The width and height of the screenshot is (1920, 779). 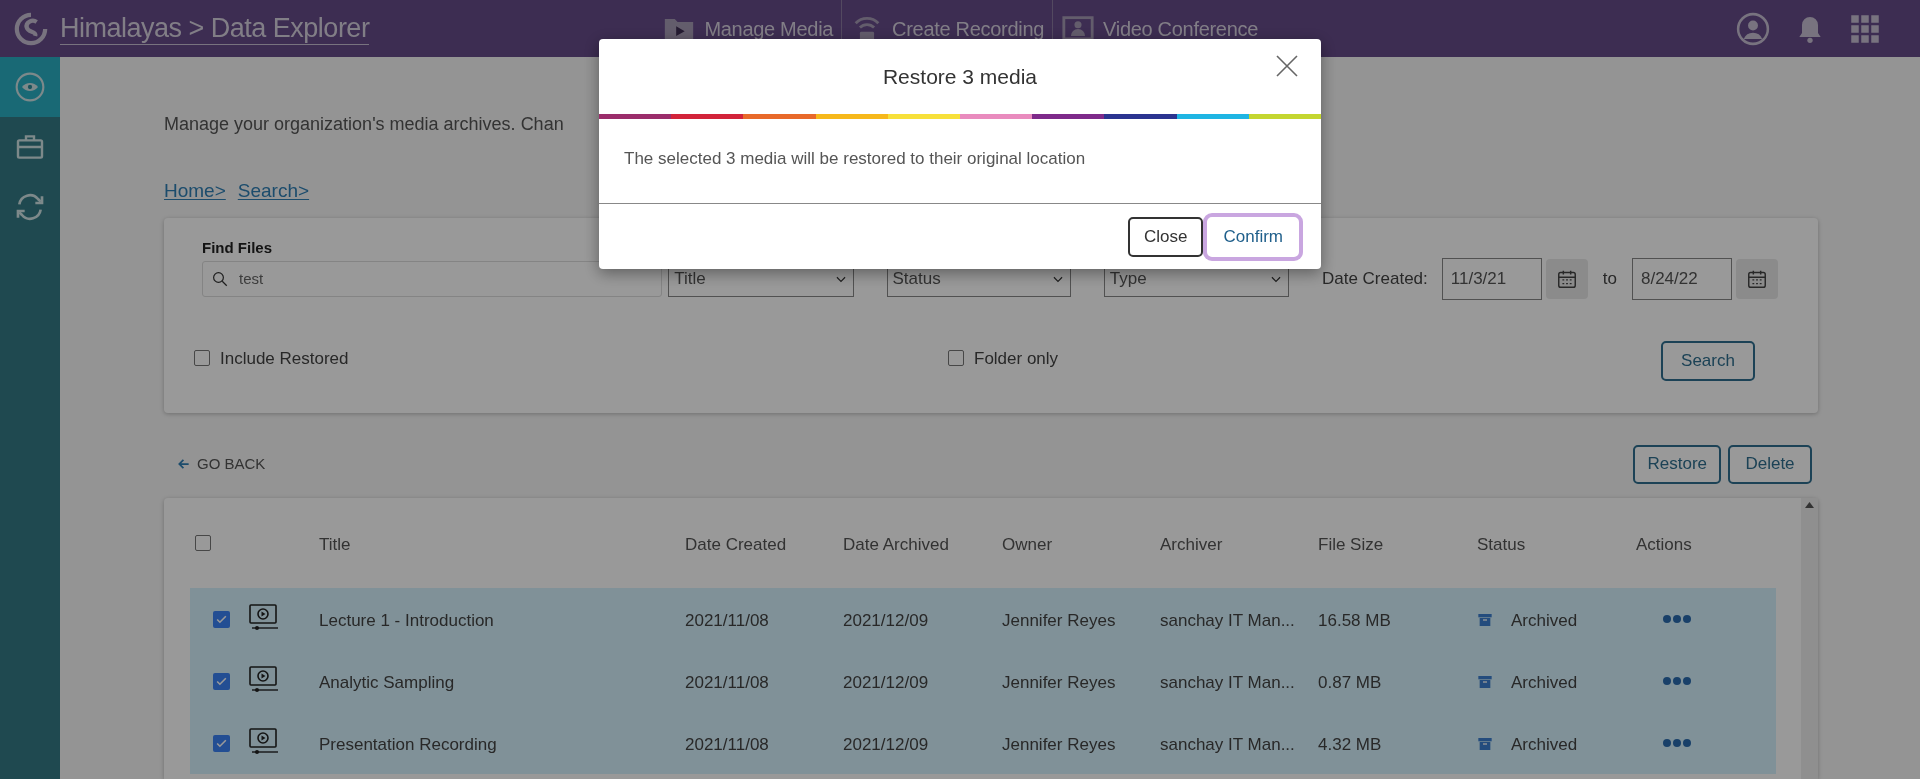 What do you see at coordinates (31, 28) in the screenshot?
I see `logo-icon` at bounding box center [31, 28].